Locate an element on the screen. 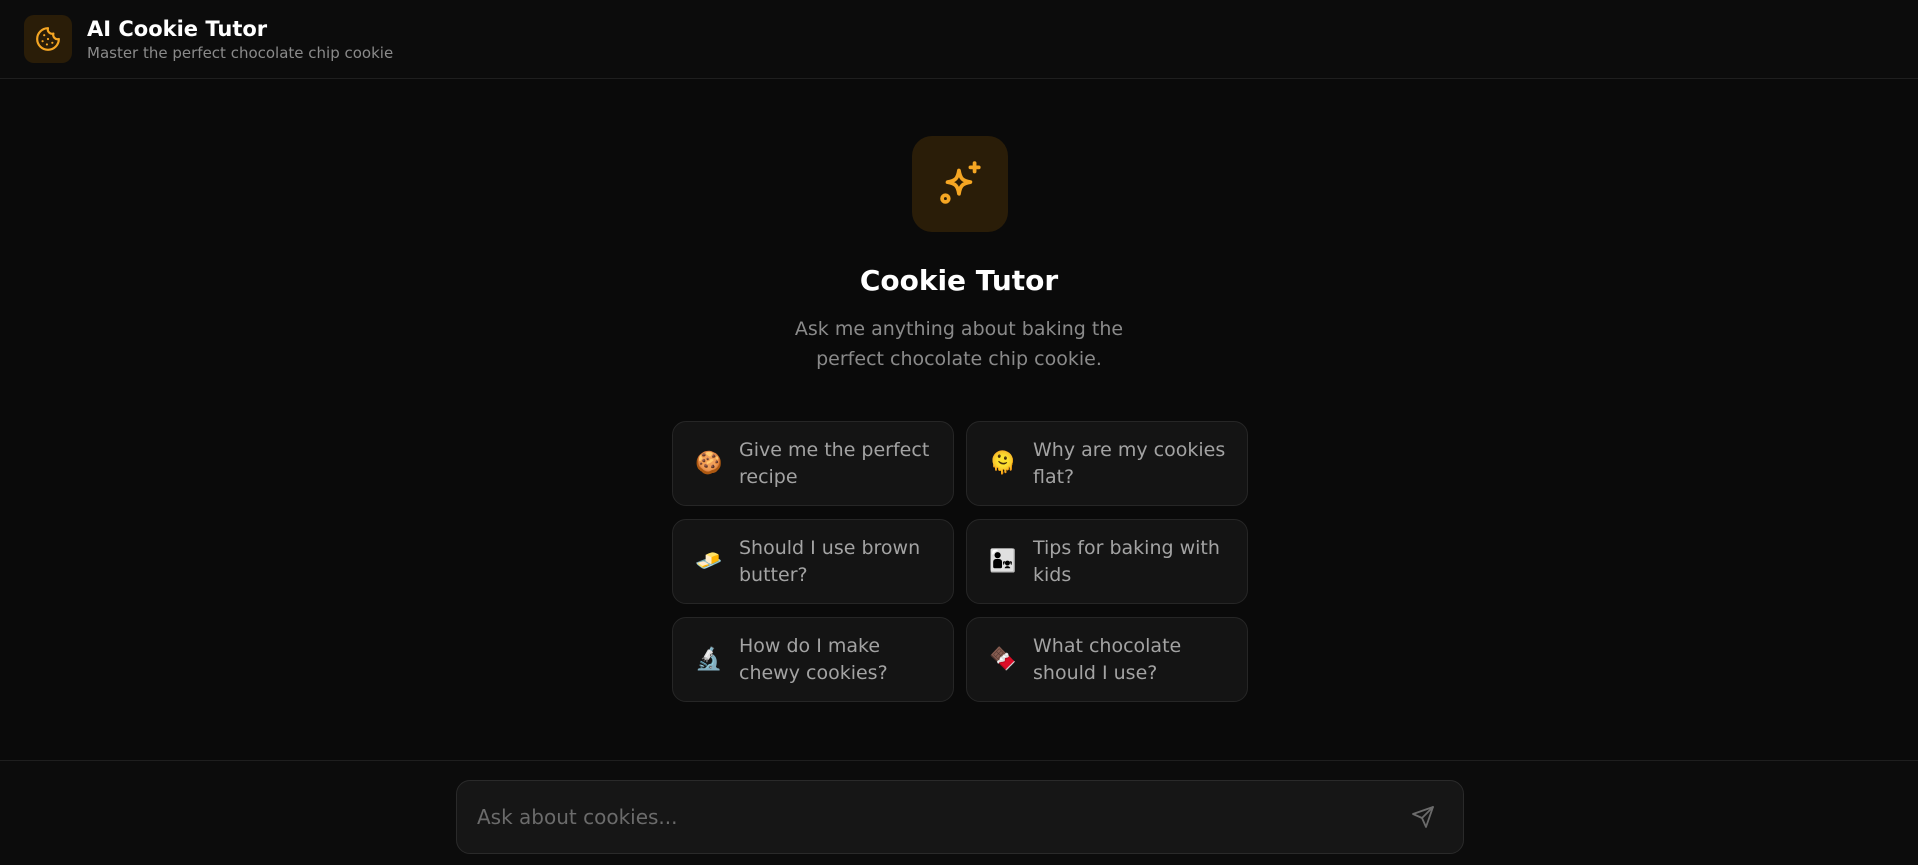  suggestion-perfect-recipe: 🍪 Give me the perfect recipe is located at coordinates (813, 463).